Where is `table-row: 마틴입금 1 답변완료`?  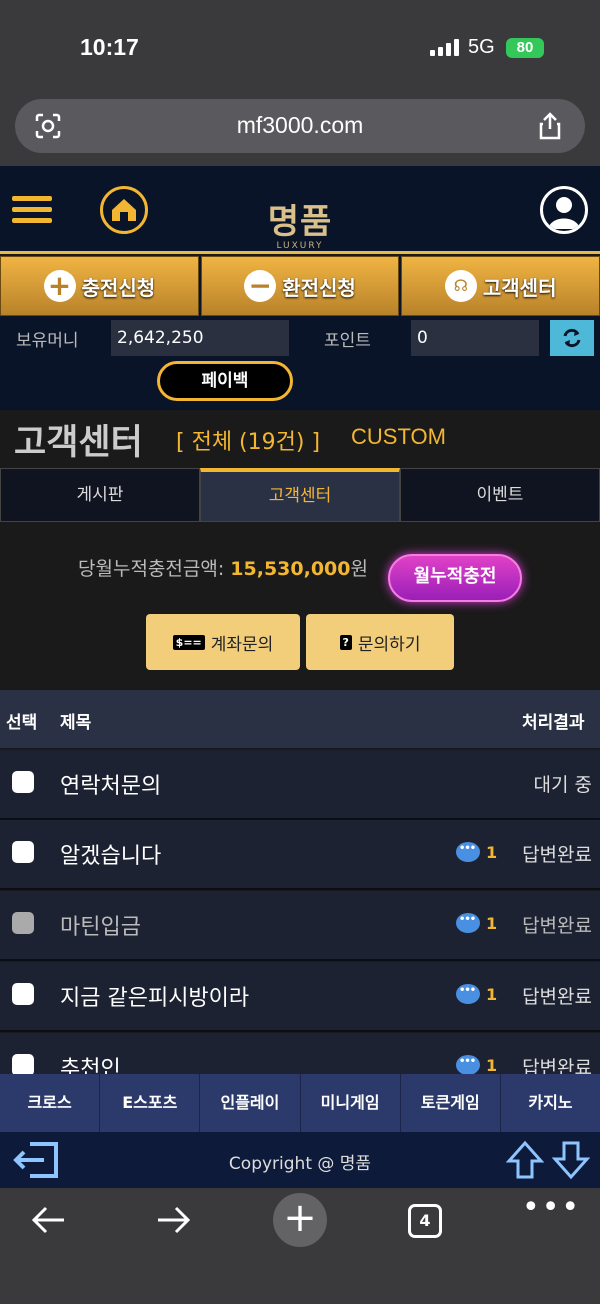 table-row: 마틴입금 1 답변완료 is located at coordinates (300, 926).